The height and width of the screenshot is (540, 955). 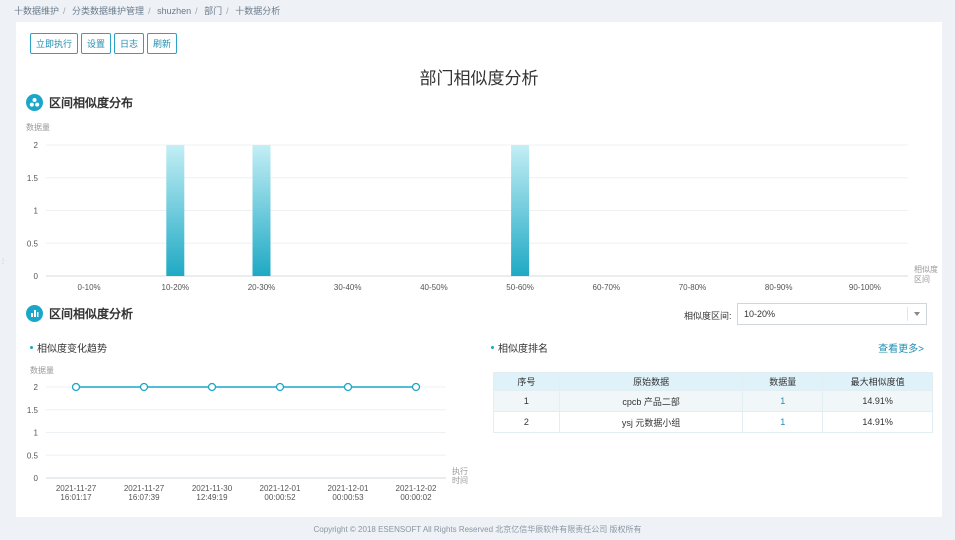 I want to click on x-tick-label: 80-90%, so click(x=779, y=287).